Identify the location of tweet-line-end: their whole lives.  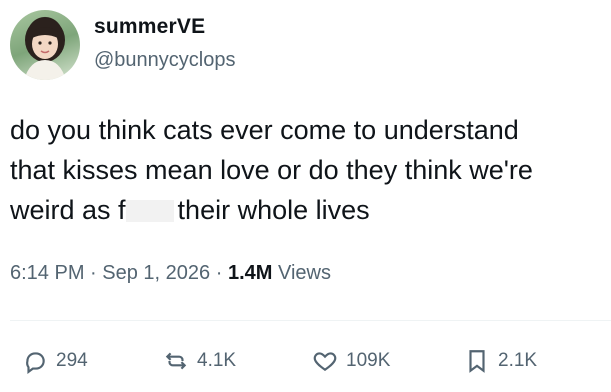
(273, 210).